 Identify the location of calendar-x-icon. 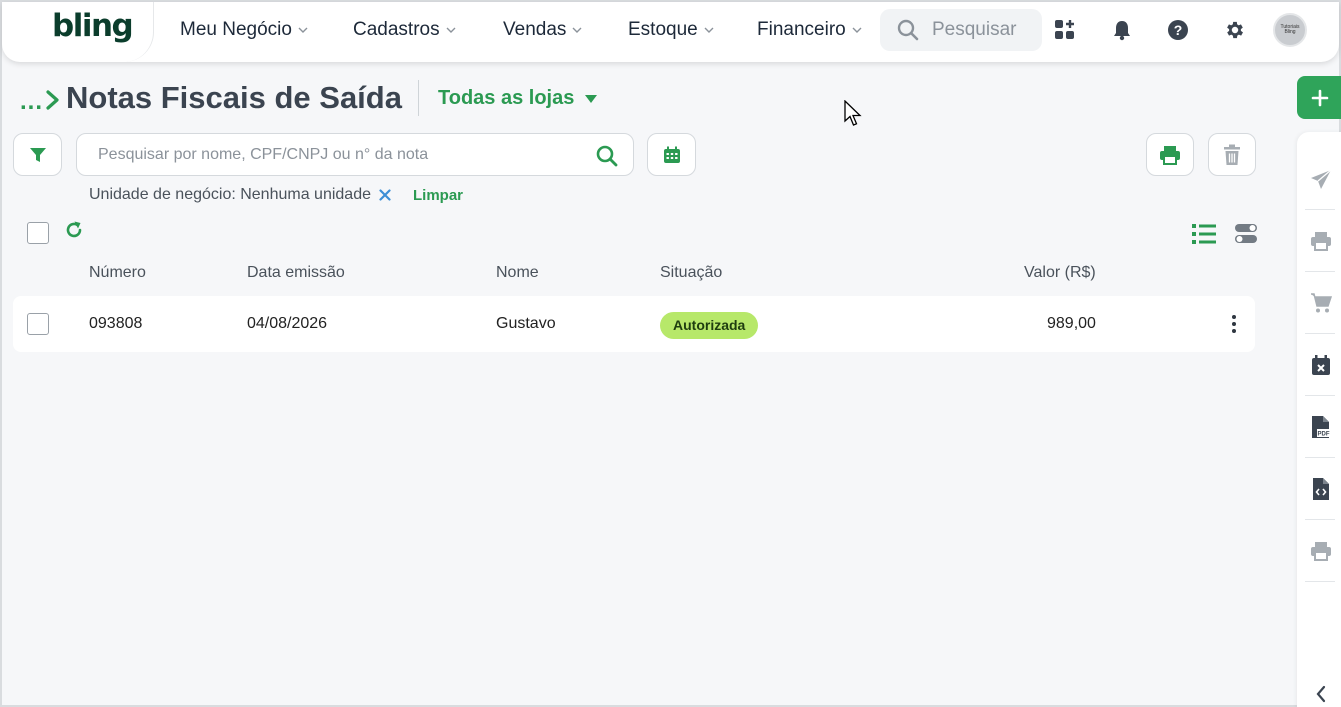
(1321, 365).